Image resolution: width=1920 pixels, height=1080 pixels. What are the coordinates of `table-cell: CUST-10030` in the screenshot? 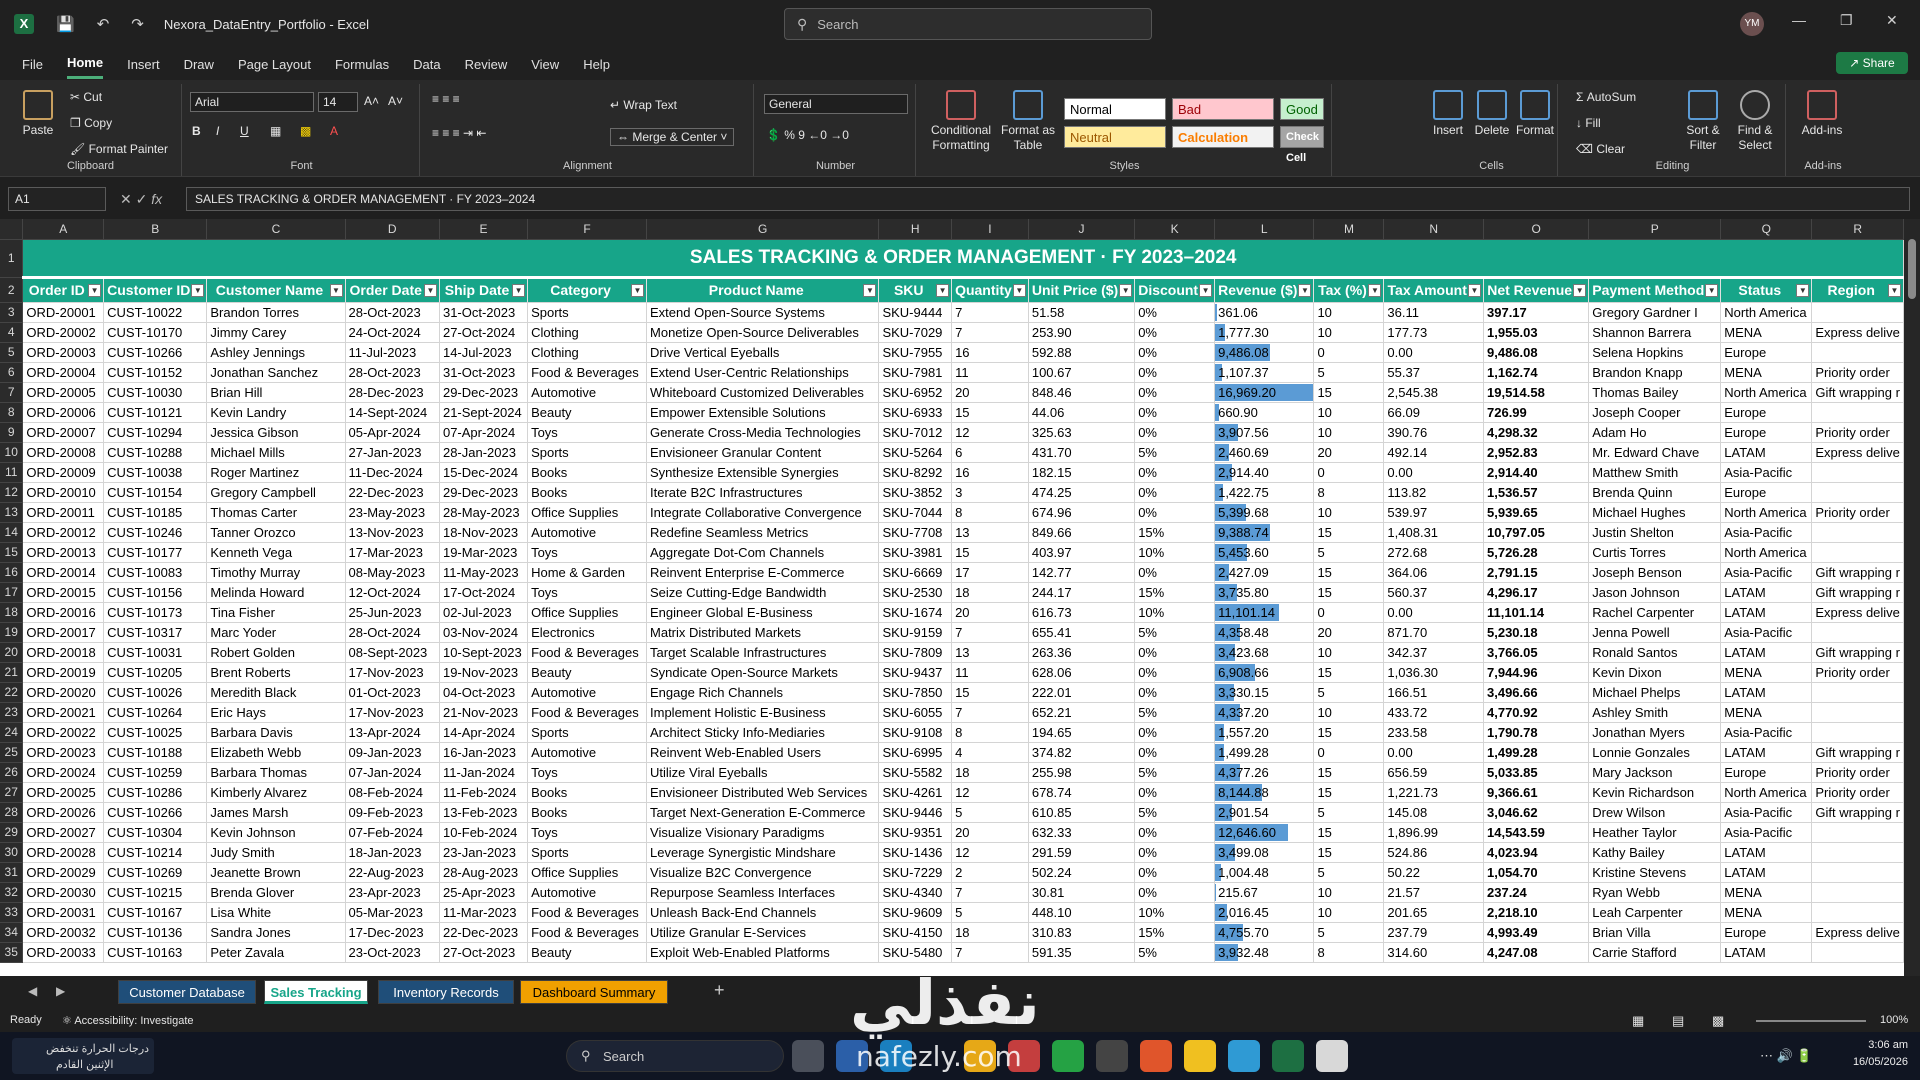 It's located at (155, 392).